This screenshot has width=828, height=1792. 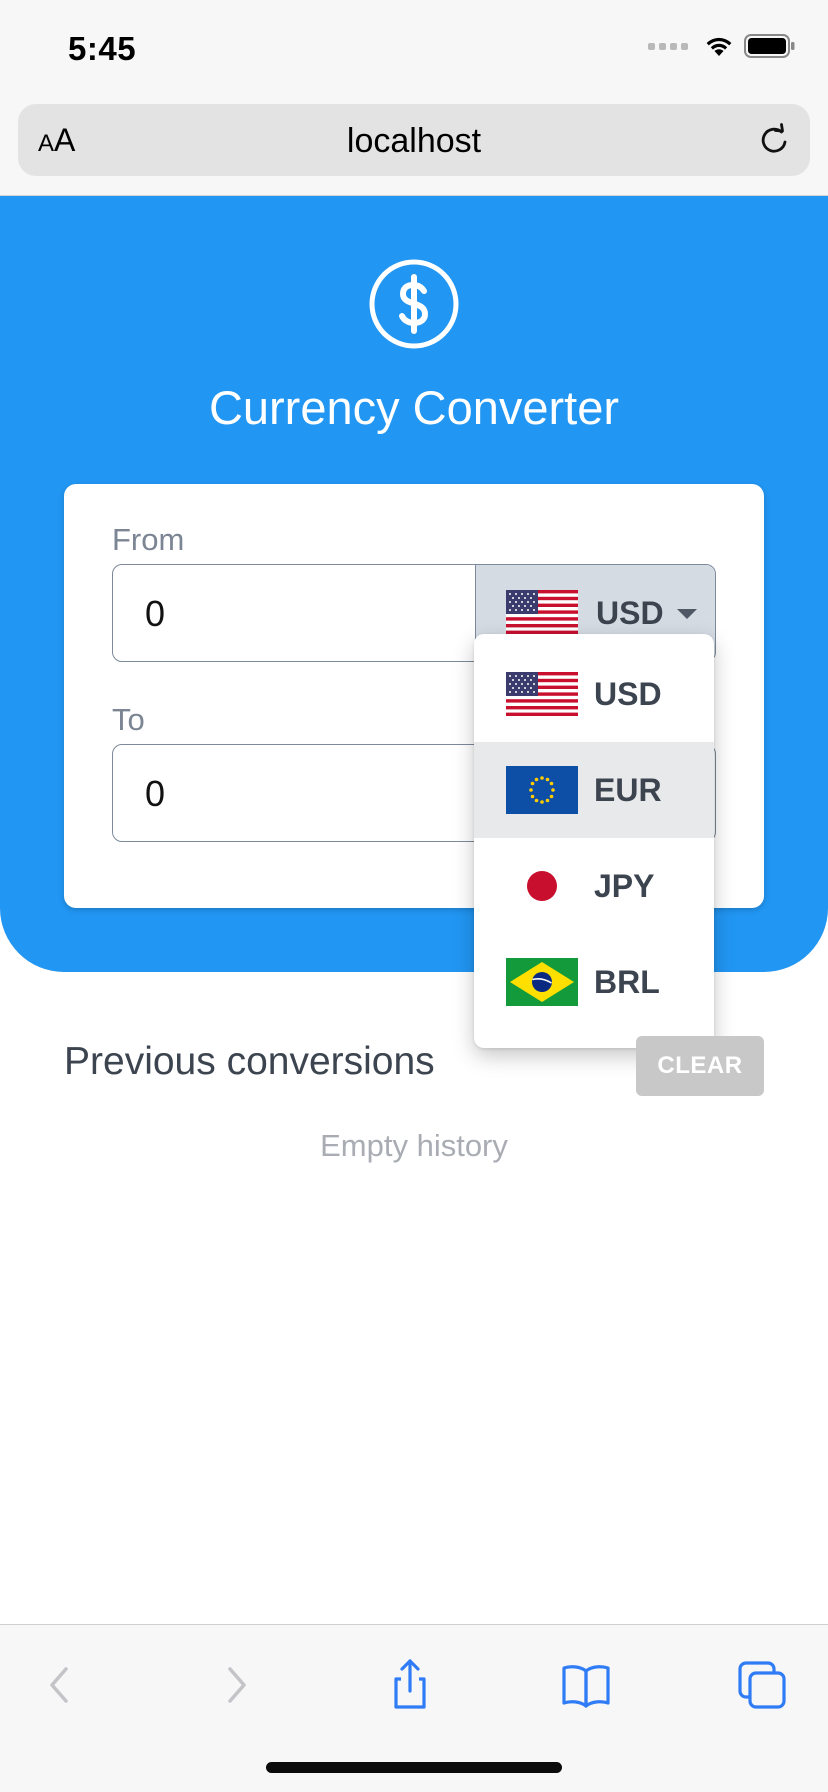 I want to click on forward-arrow-icon, so click(x=236, y=1685).